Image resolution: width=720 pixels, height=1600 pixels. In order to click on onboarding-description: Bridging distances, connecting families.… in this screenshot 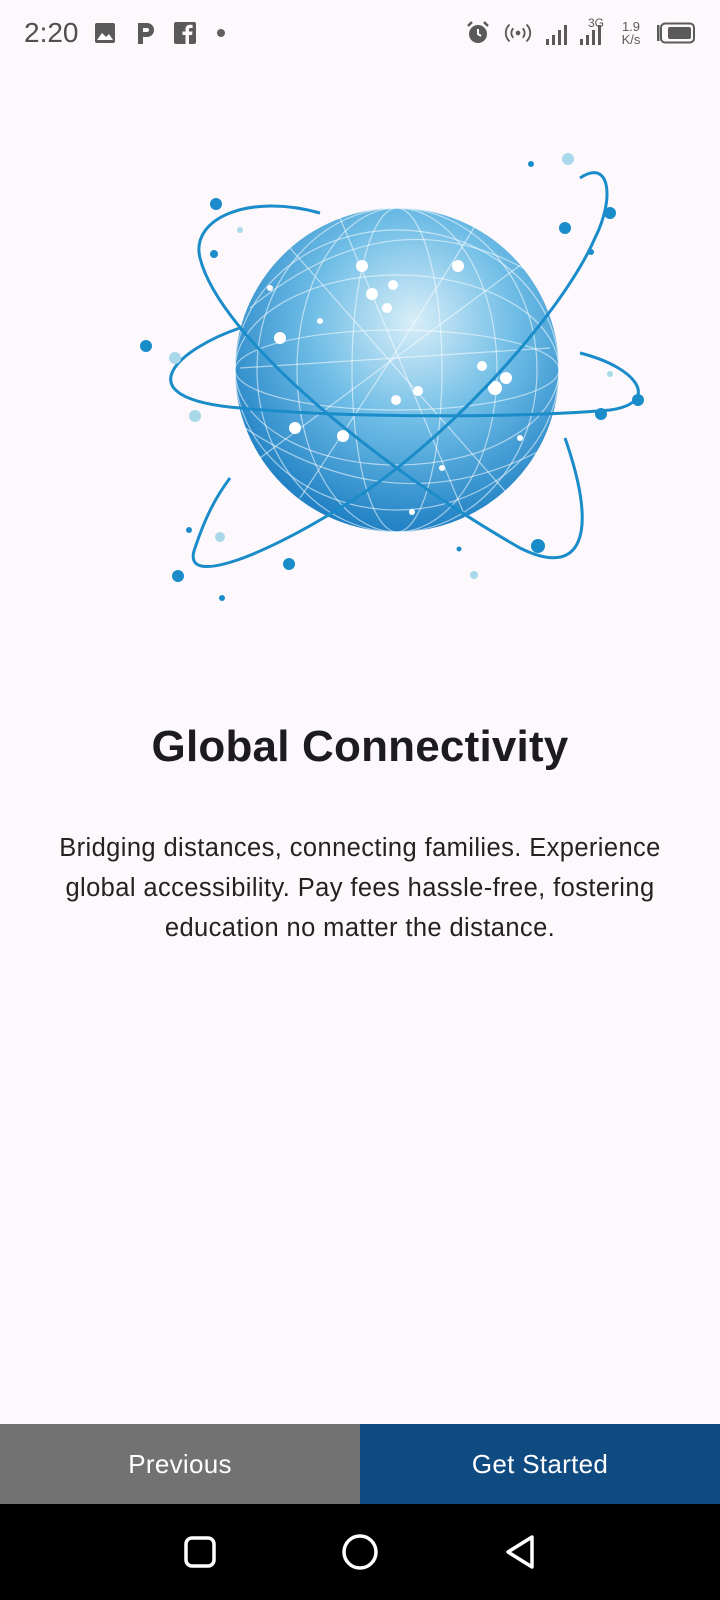, I will do `click(360, 888)`.